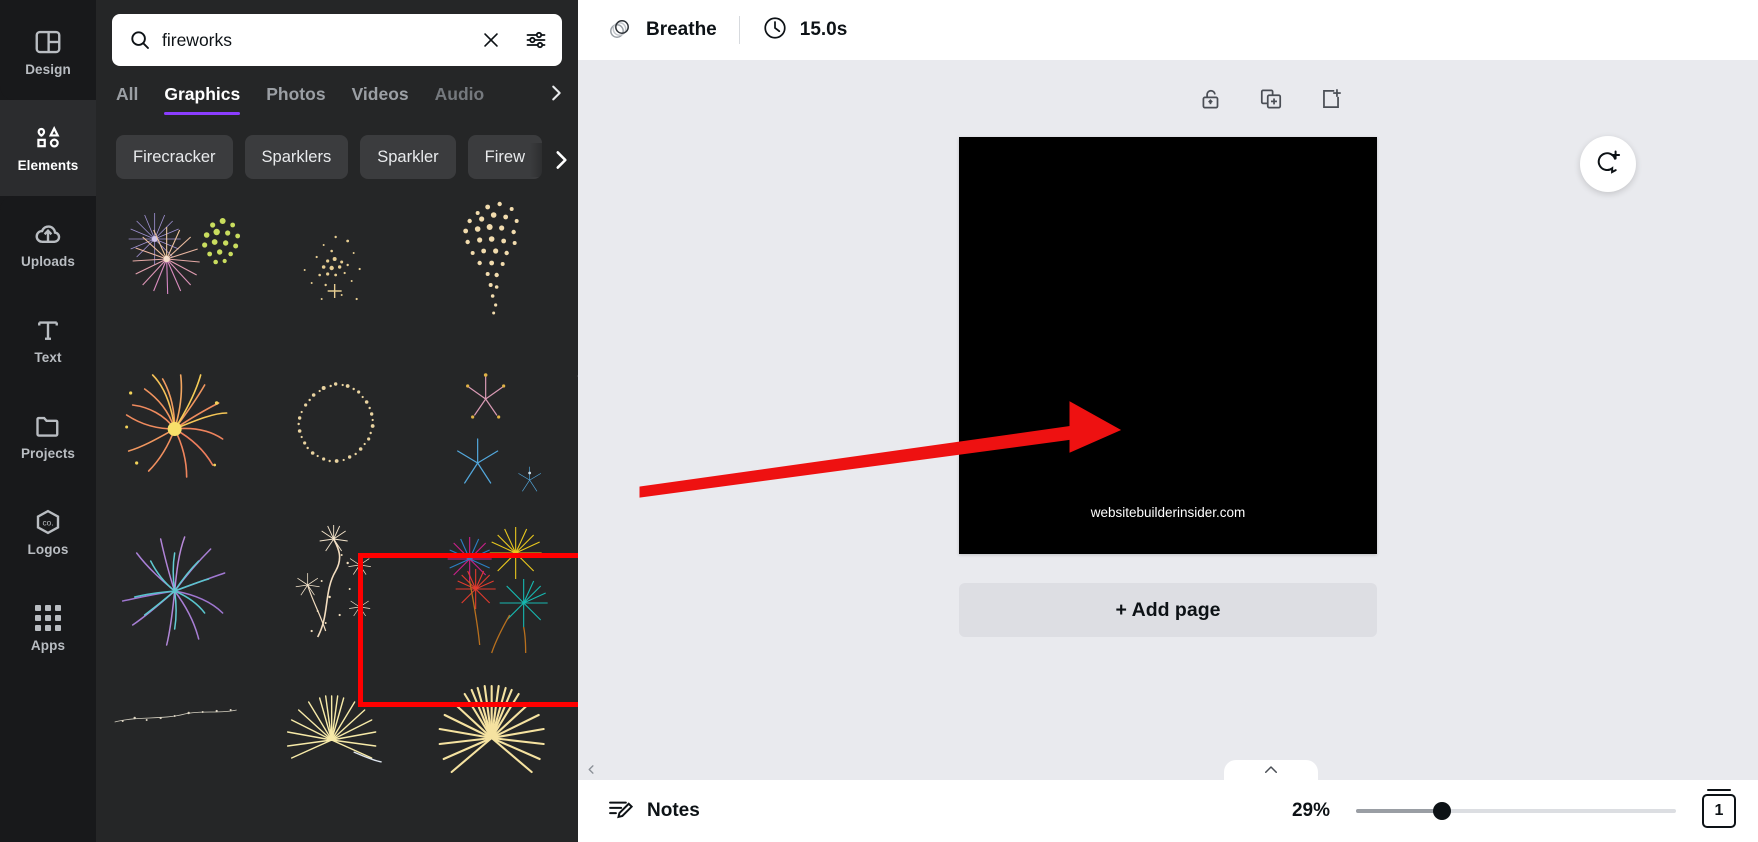 The width and height of the screenshot is (1758, 842). I want to click on sidebar-item-elements: Elements, so click(48, 148).